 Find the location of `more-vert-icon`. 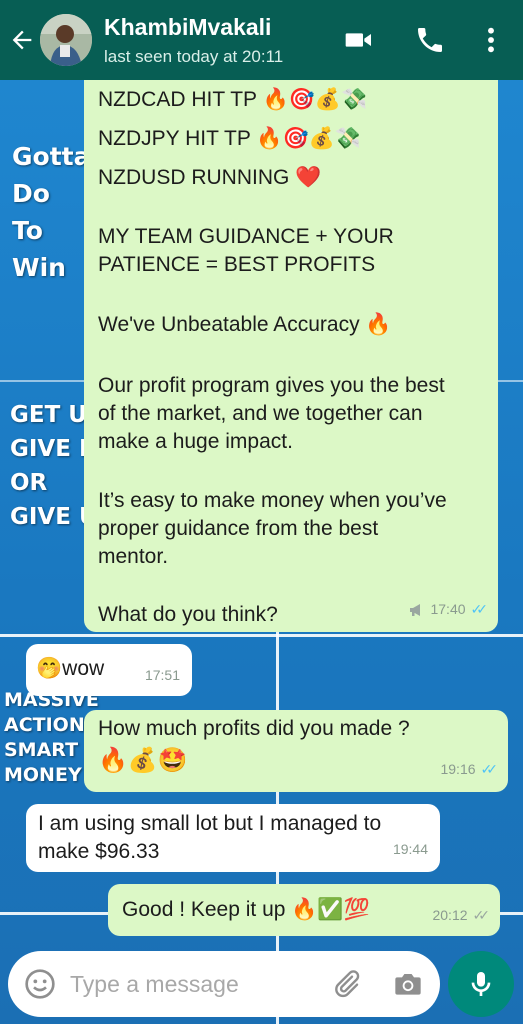

more-vert-icon is located at coordinates (491, 40).